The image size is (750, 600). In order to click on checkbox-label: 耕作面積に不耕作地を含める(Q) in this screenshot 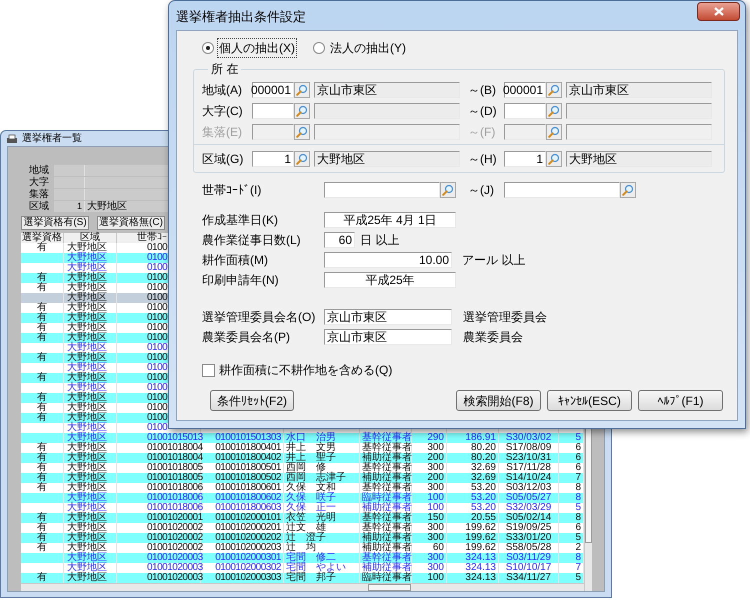, I will do `click(305, 370)`.